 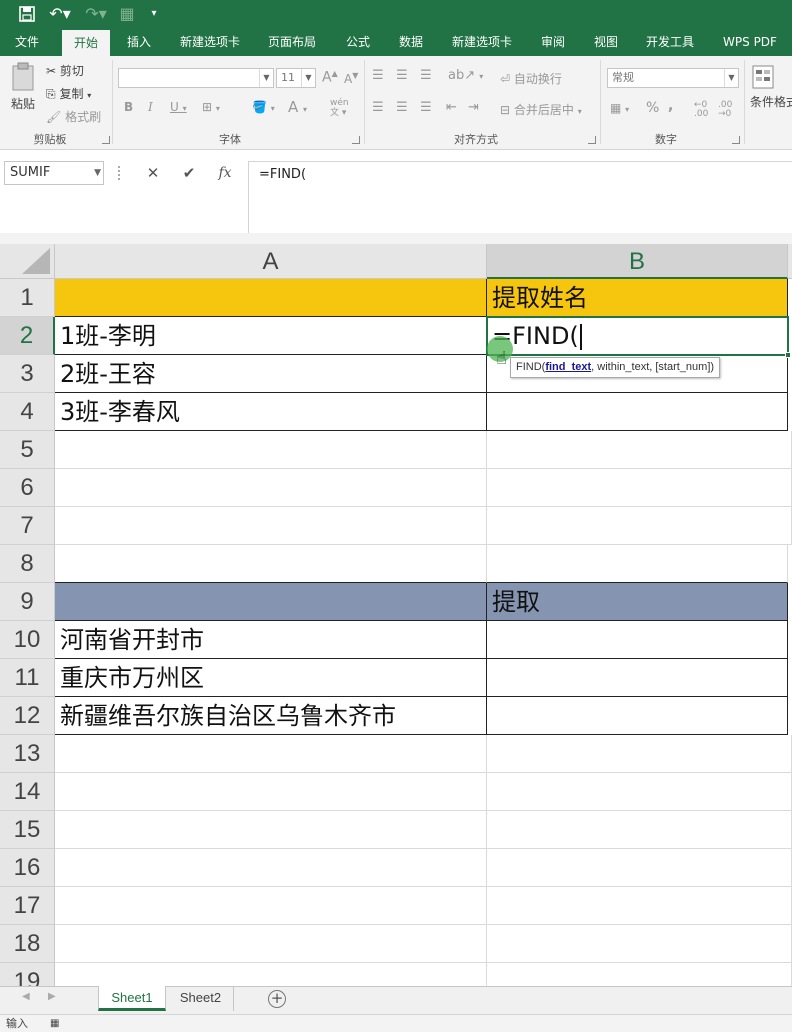 What do you see at coordinates (701, 110) in the screenshot?
I see `increase-decimal-button: ←0.00` at bounding box center [701, 110].